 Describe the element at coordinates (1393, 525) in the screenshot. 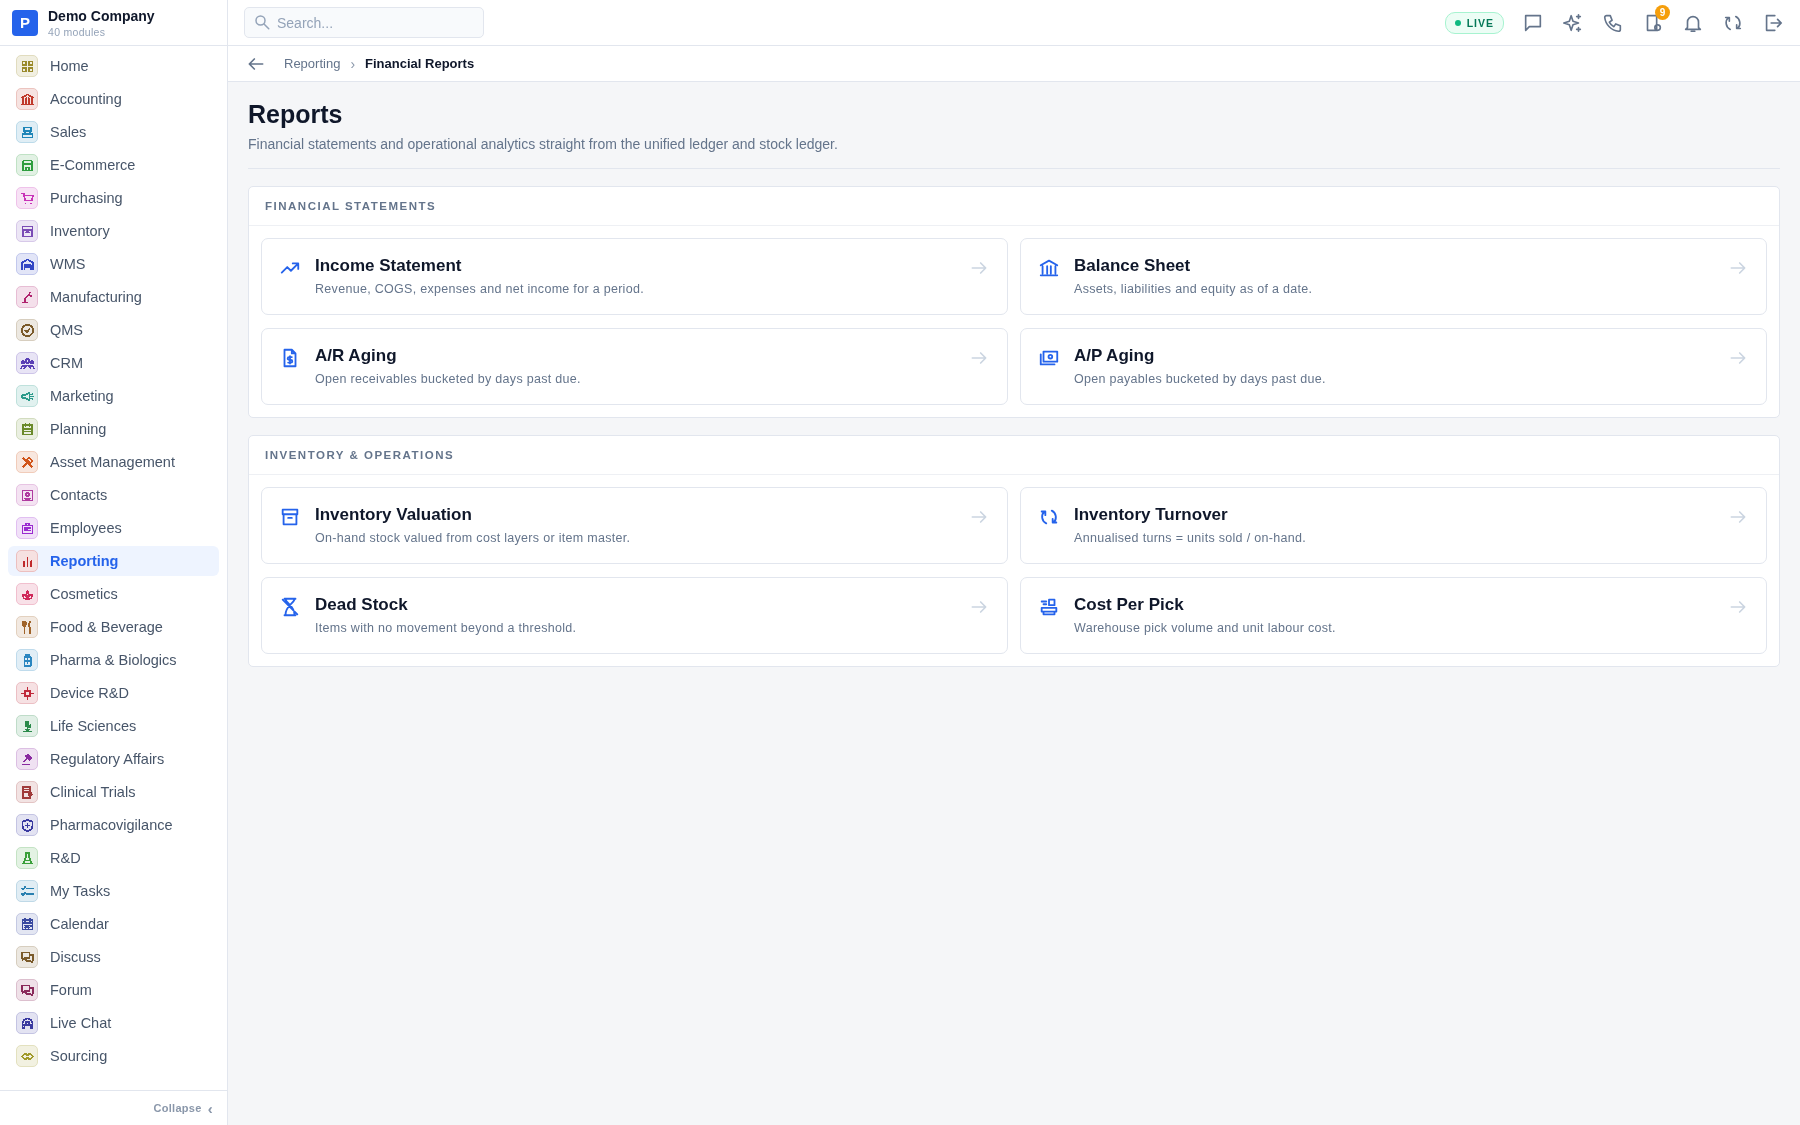

I see `report-card: Inventory Turnover Annualised turns = units sold / on-hand.` at that location.